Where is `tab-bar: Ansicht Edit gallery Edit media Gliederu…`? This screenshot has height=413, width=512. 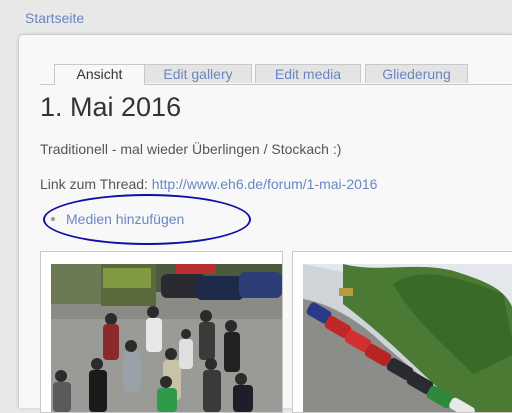 tab-bar: Ansicht Edit gallery Edit media Gliederu… is located at coordinates (276, 74).